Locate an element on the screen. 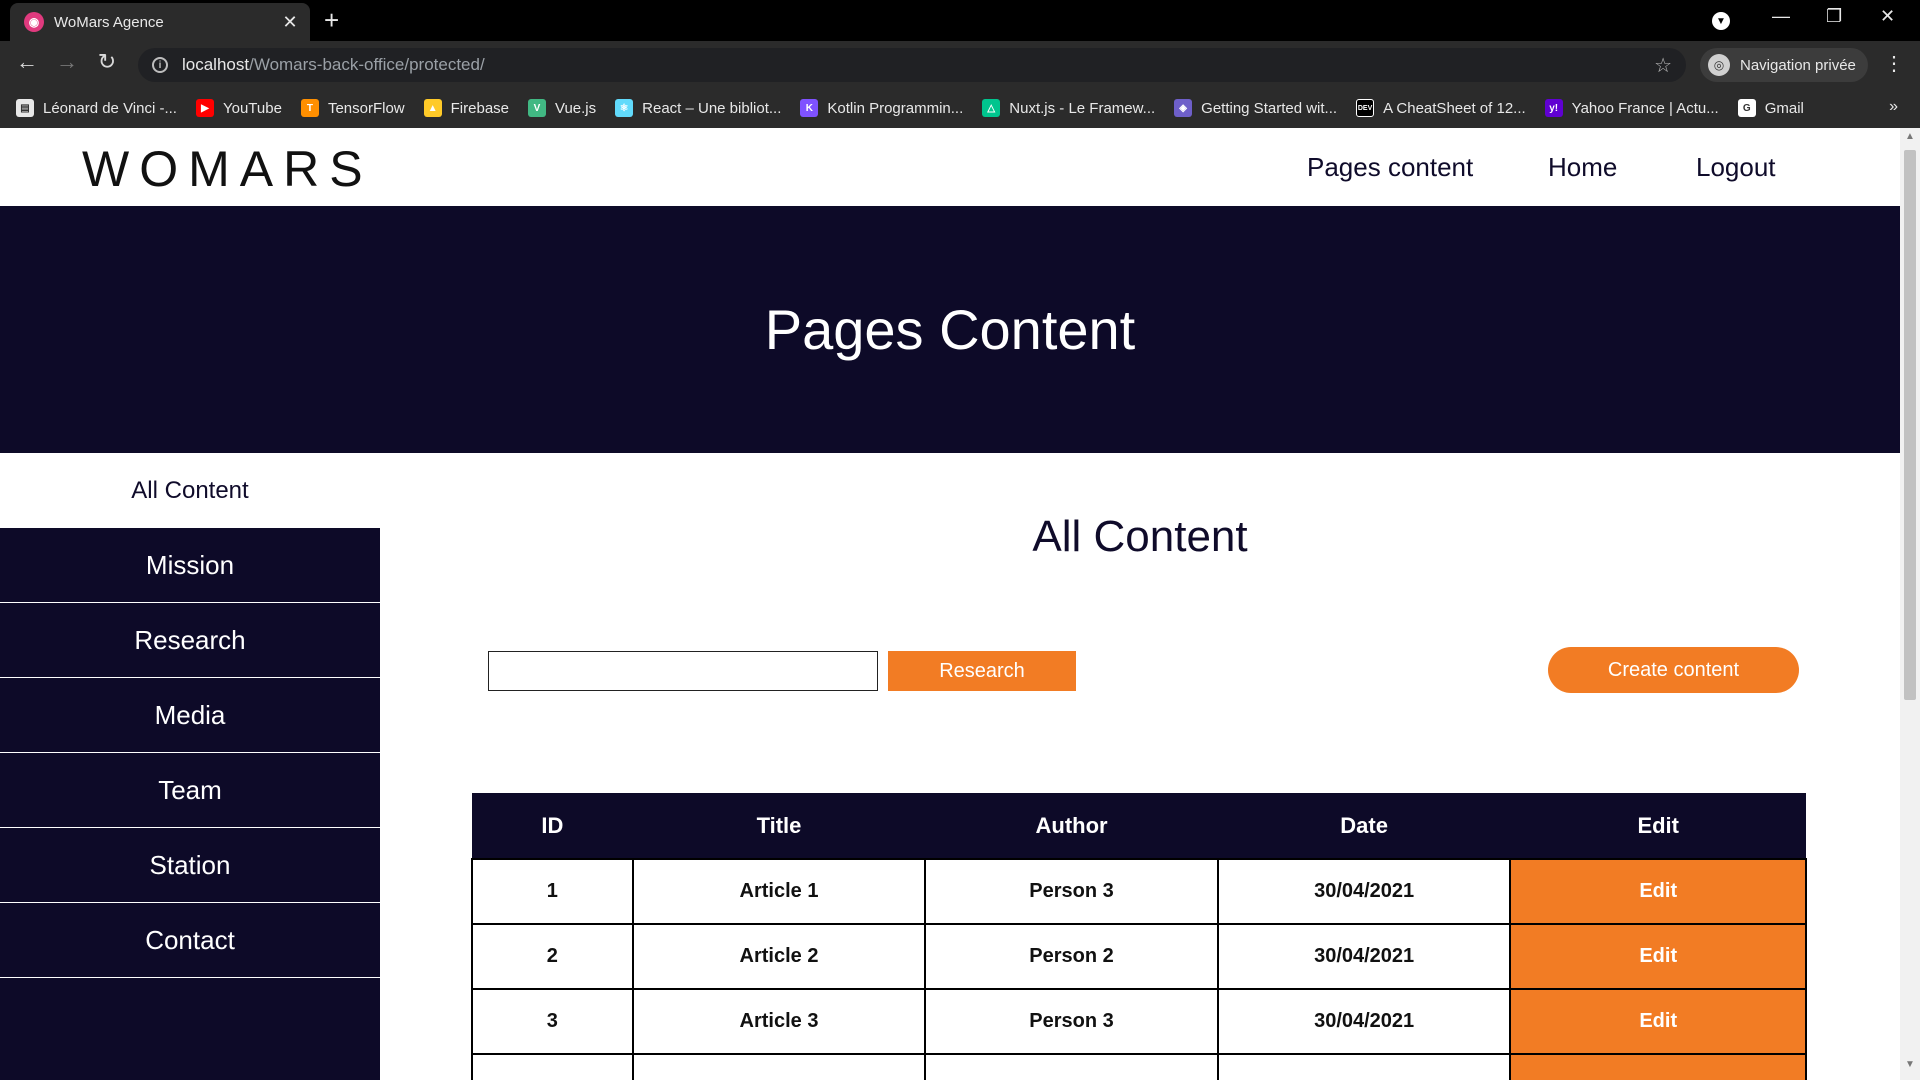 This screenshot has height=1080, width=1920. site-info-icon: i is located at coordinates (160, 65).